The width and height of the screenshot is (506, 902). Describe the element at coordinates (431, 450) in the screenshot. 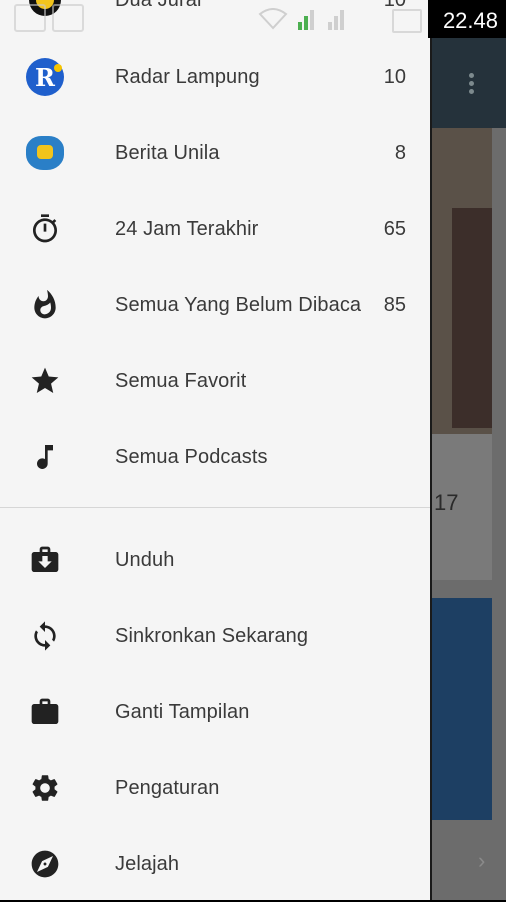

I see `drawer-edge` at that location.